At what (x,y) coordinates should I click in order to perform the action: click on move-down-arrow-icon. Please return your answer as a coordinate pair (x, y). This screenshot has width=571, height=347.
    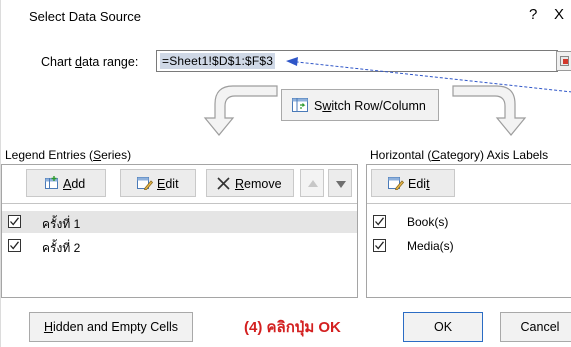
    Looking at the image, I should click on (341, 184).